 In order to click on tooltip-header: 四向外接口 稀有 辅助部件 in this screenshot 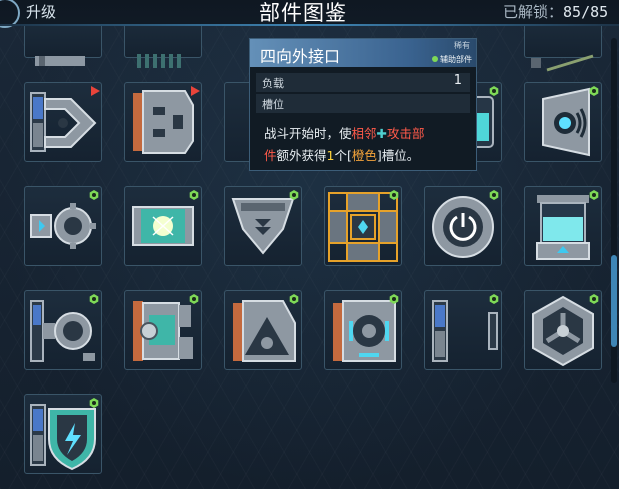, I will do `click(363, 53)`.